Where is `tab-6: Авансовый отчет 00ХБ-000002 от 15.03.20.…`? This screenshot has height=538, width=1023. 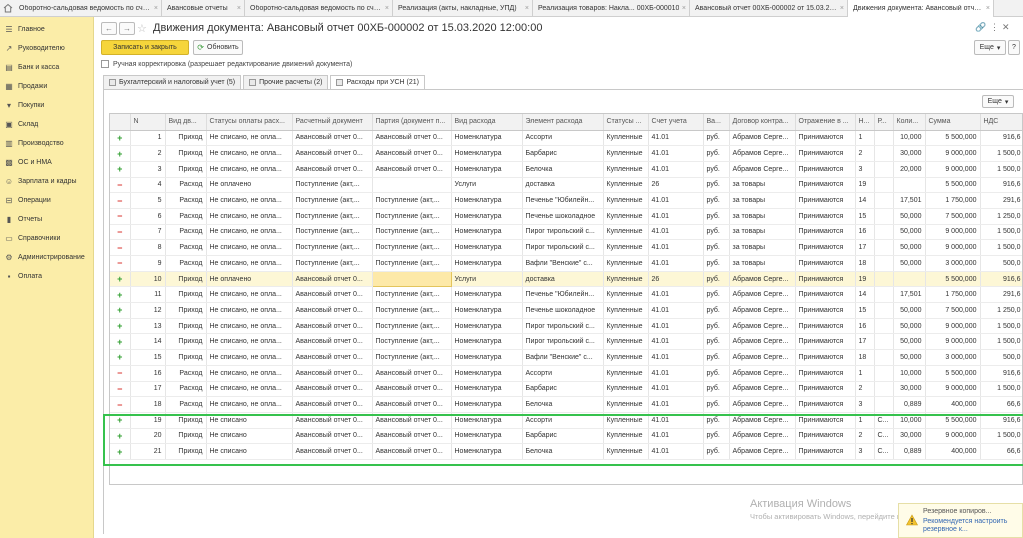 tab-6: Авансовый отчет 00ХБ-000002 от 15.03.20.… is located at coordinates (769, 8).